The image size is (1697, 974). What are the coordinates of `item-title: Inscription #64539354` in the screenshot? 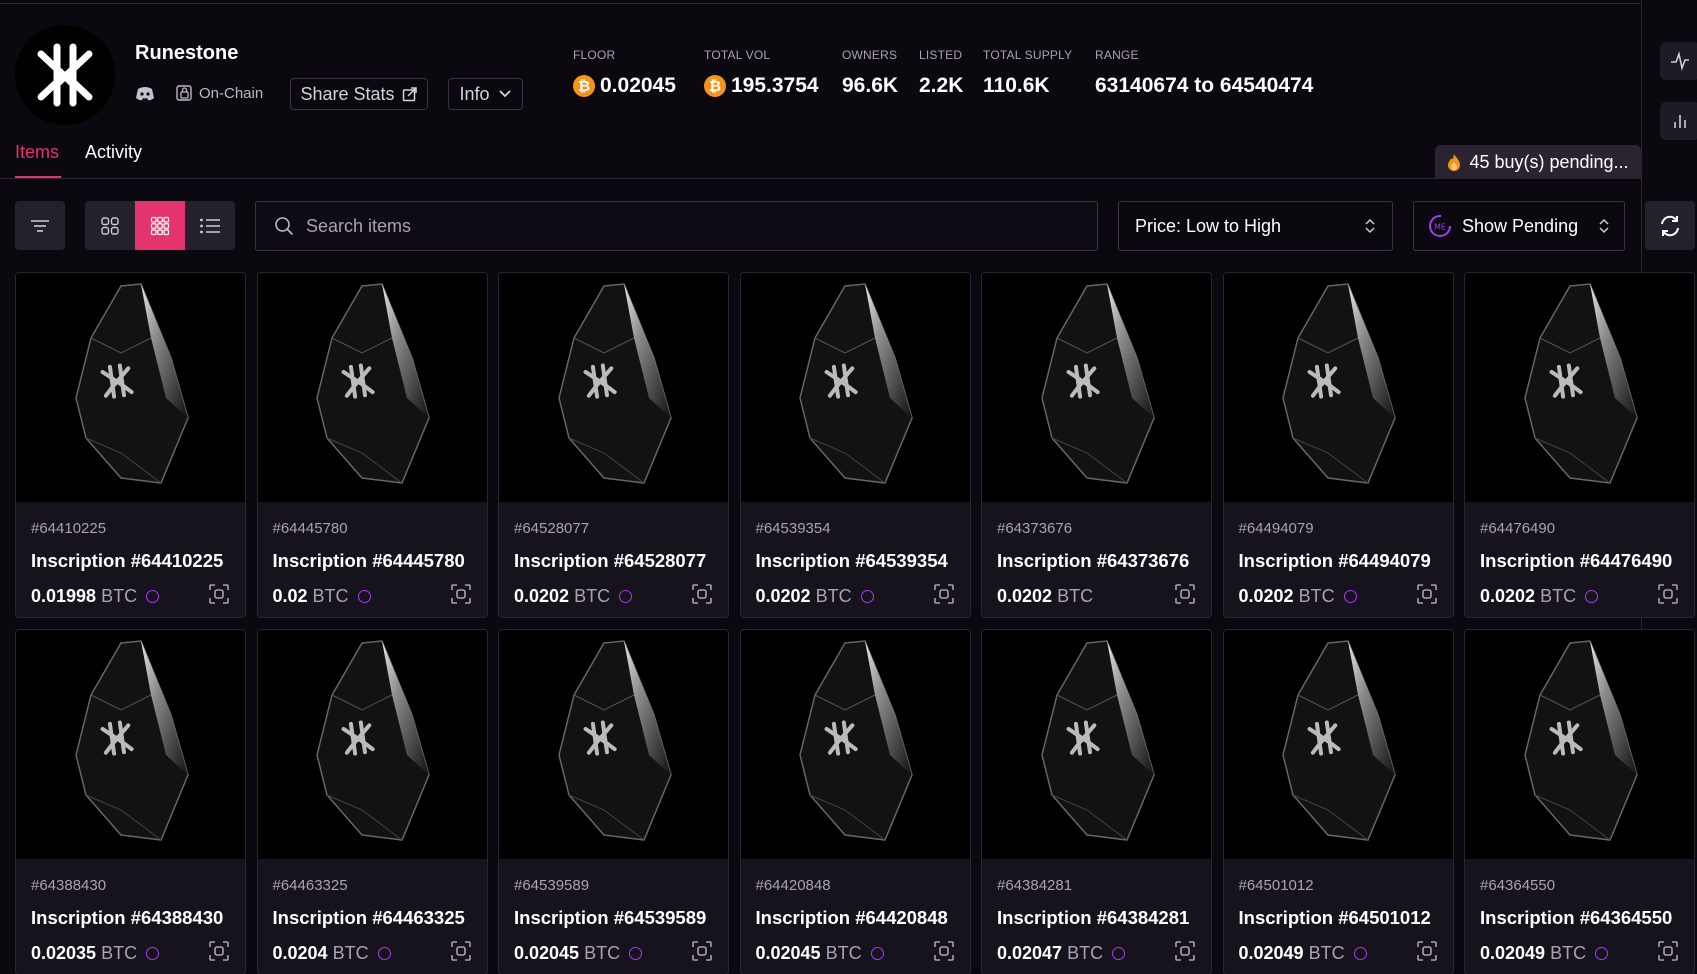 It's located at (851, 560).